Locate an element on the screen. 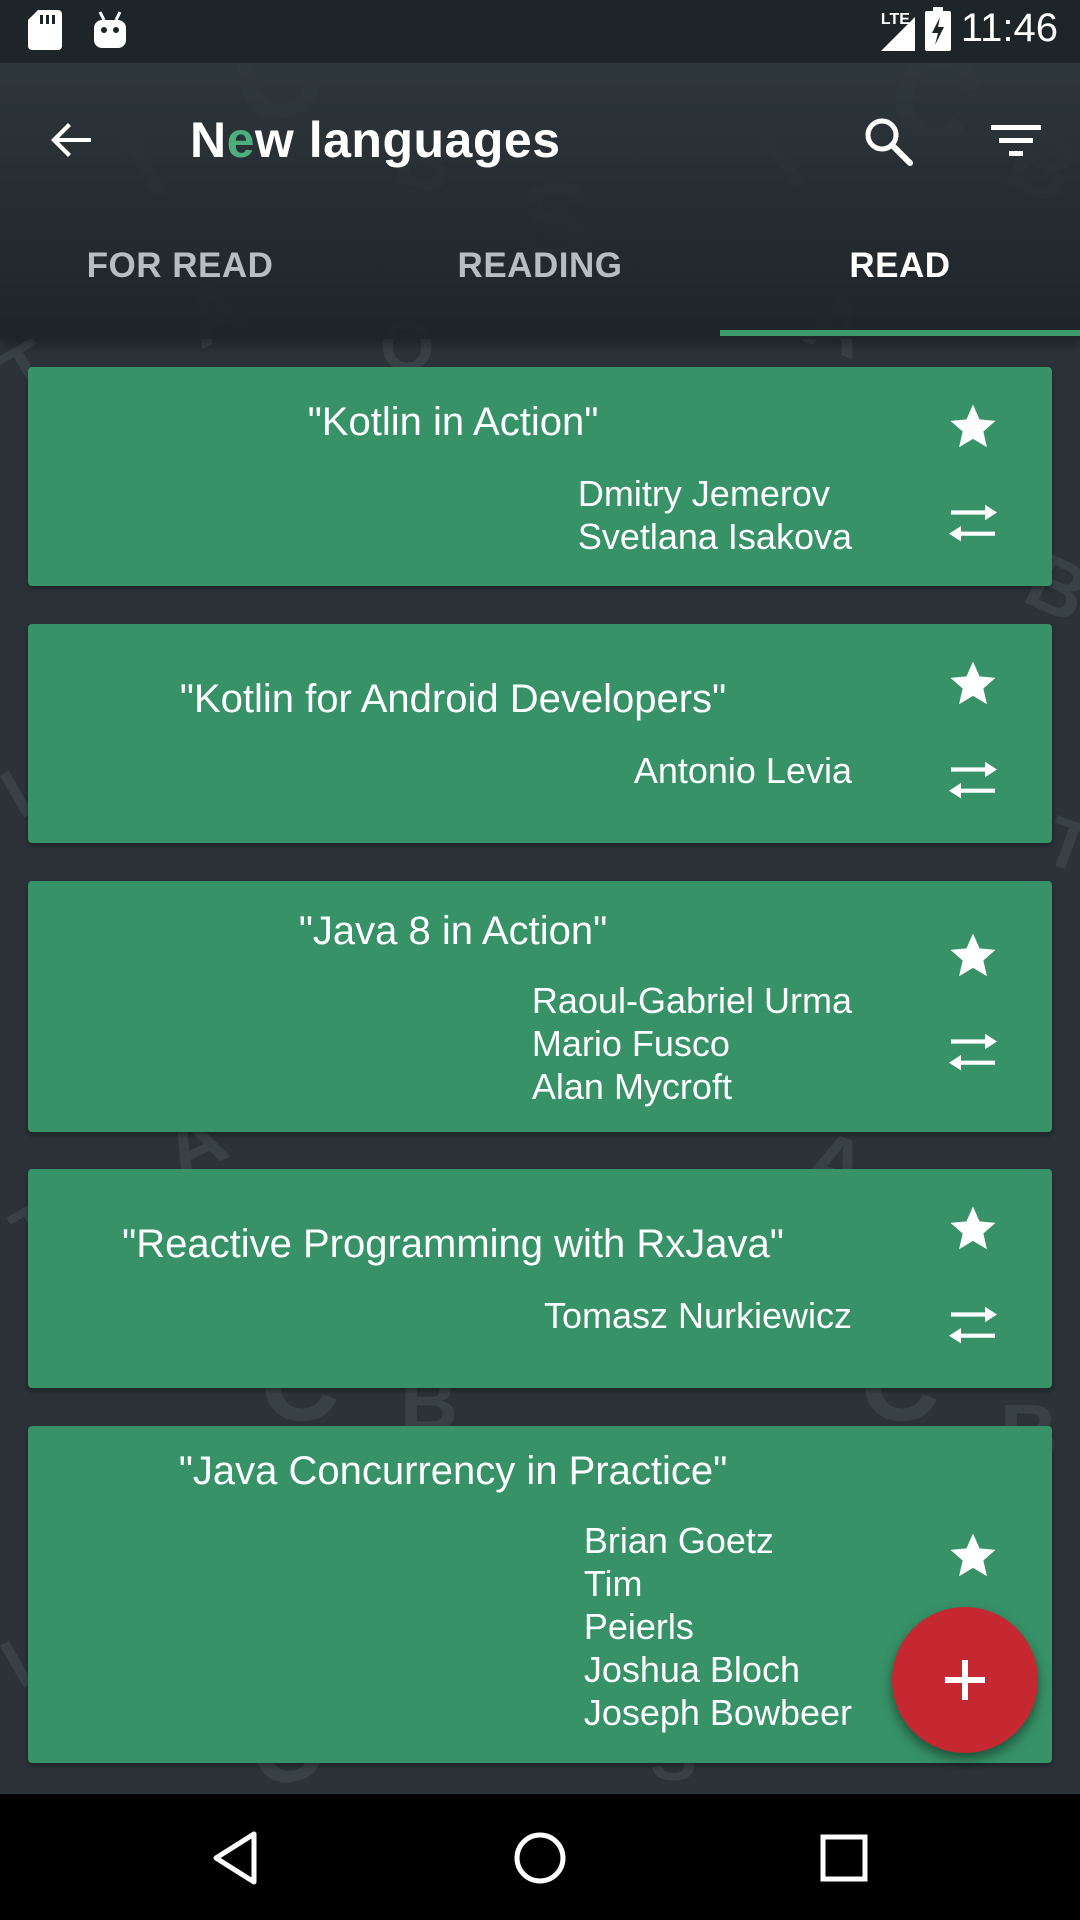 This screenshot has width=1080, height=1920. book-title: "Java Concurrency in Practice" is located at coordinates (453, 1471).